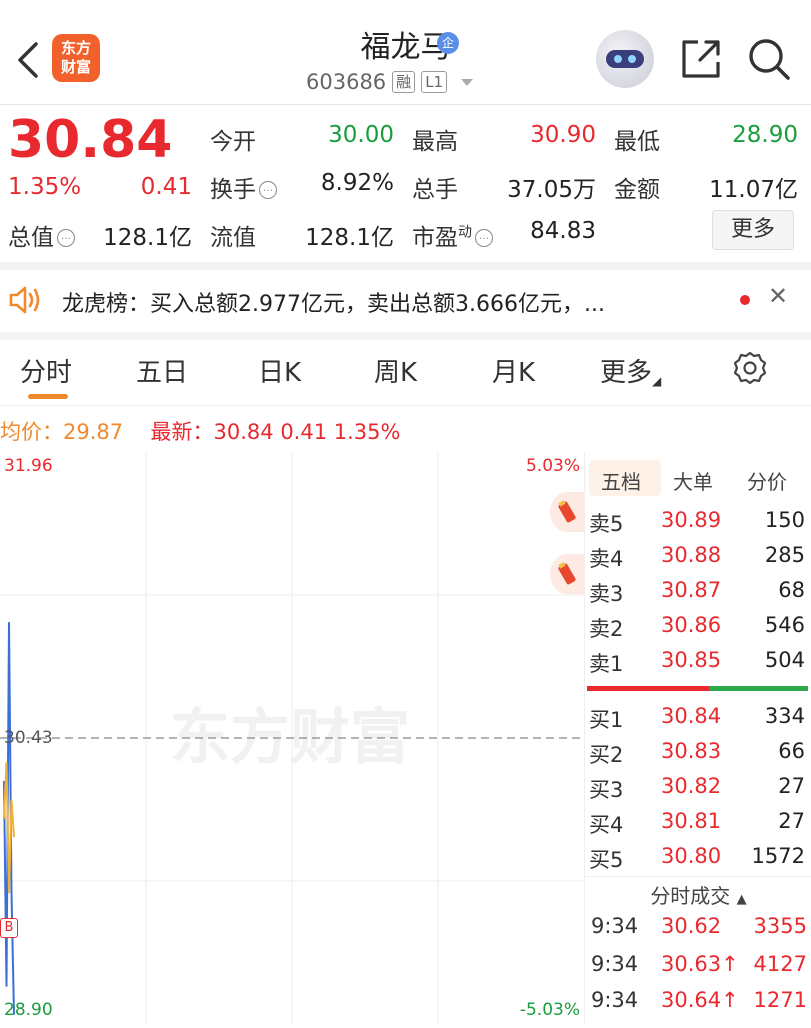 The image size is (811, 1028). I want to click on ask-row: 卖5 30.89 150, so click(695, 525).